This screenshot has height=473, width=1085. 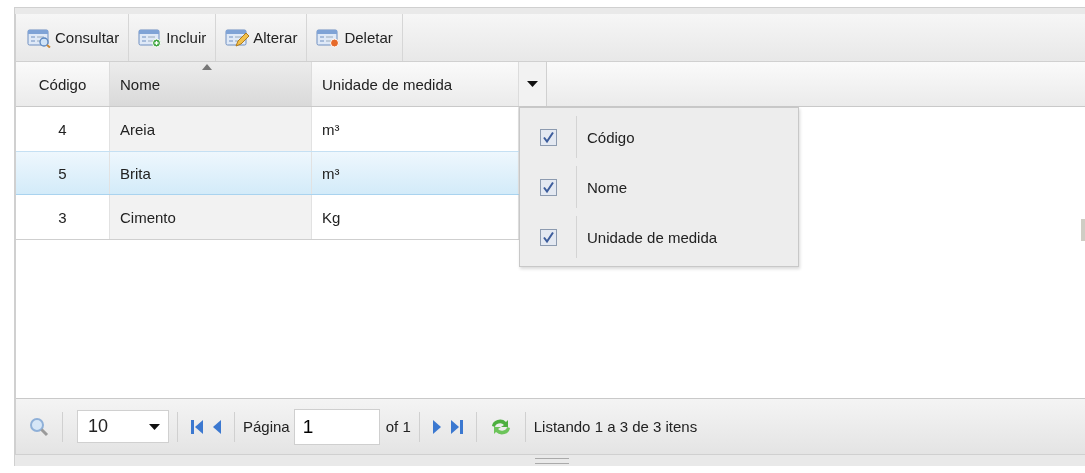 I want to click on first-page-icon, so click(x=197, y=426).